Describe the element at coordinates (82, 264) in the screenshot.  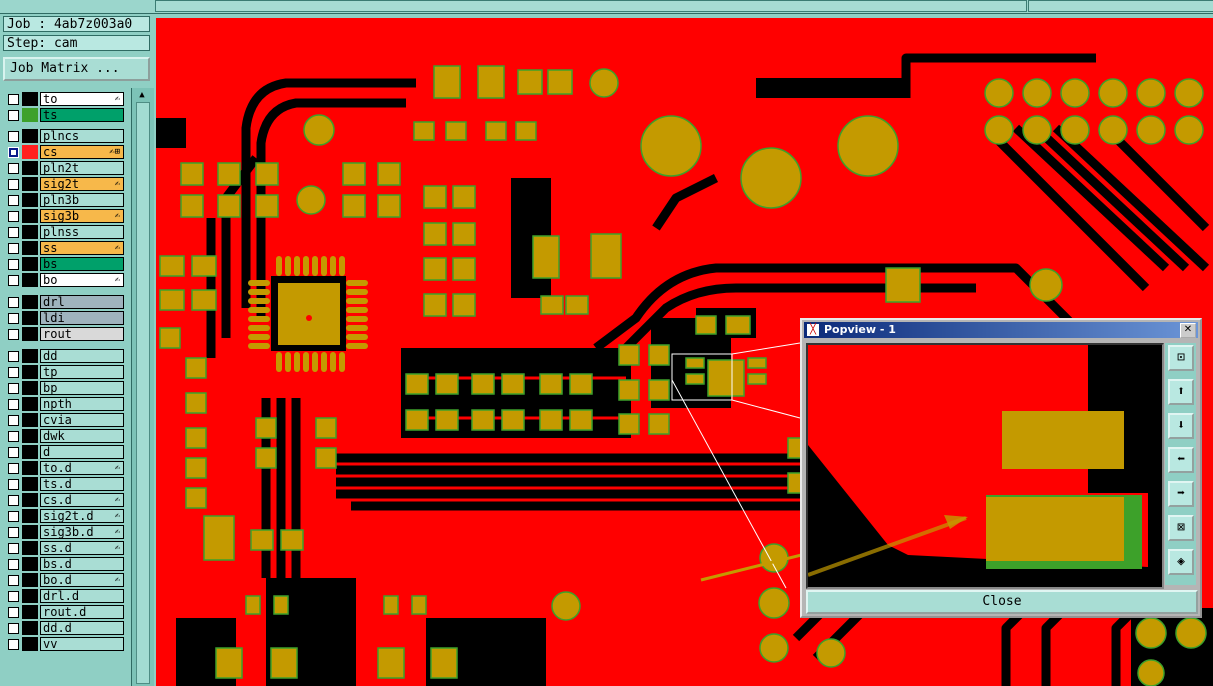
I see `layer-name: bs` at that location.